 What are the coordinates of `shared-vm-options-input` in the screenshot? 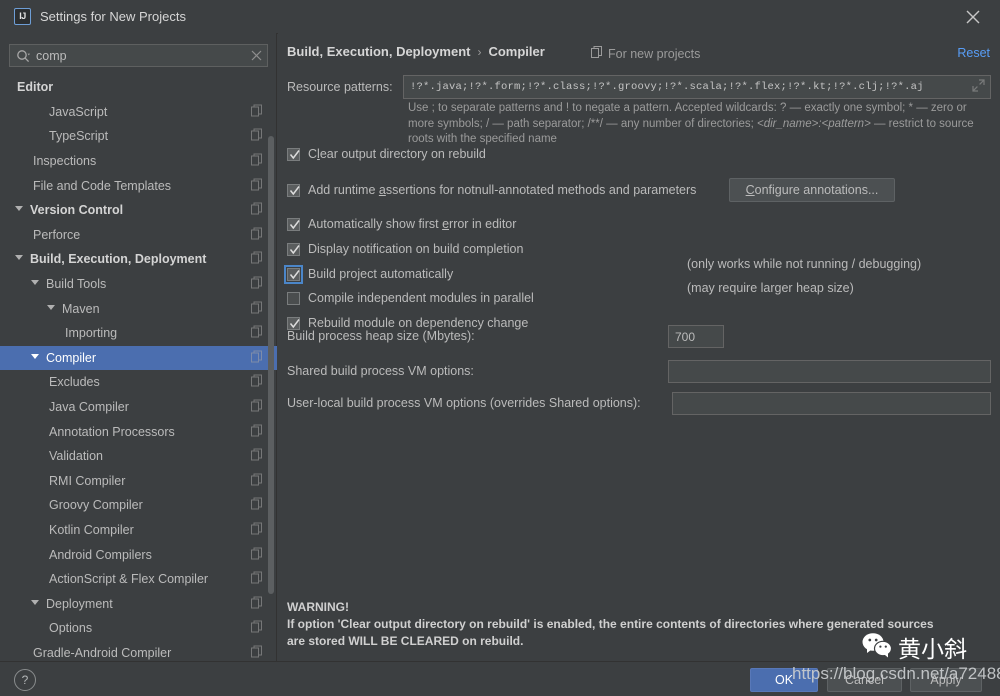 It's located at (829, 371).